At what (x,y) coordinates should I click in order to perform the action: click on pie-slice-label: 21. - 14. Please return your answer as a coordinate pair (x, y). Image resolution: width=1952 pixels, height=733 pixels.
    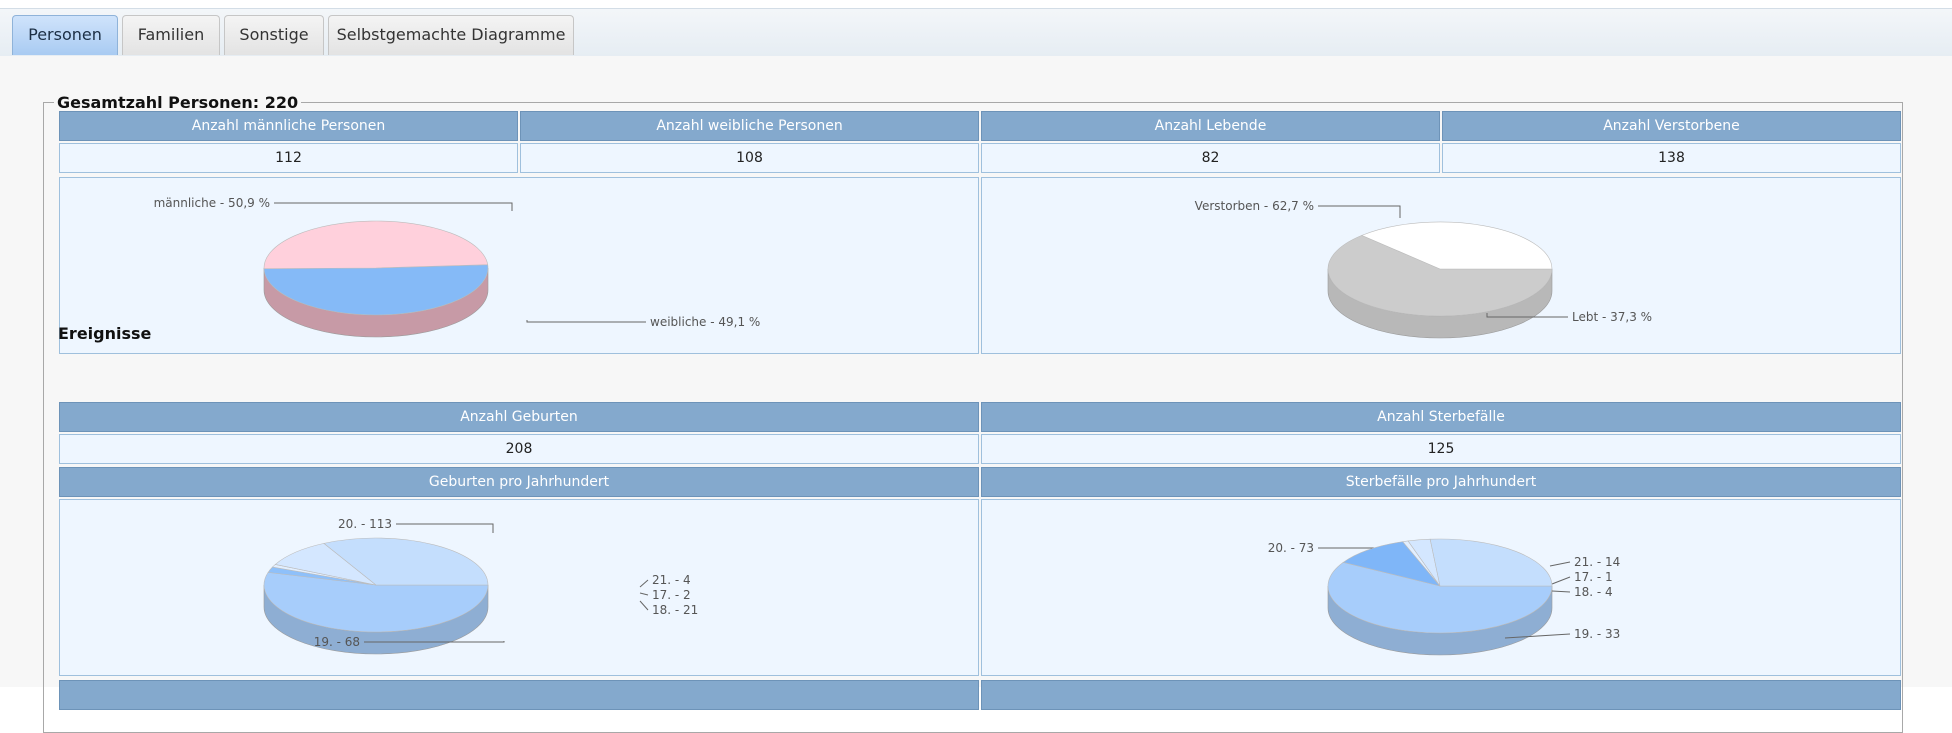
    Looking at the image, I should click on (1597, 562).